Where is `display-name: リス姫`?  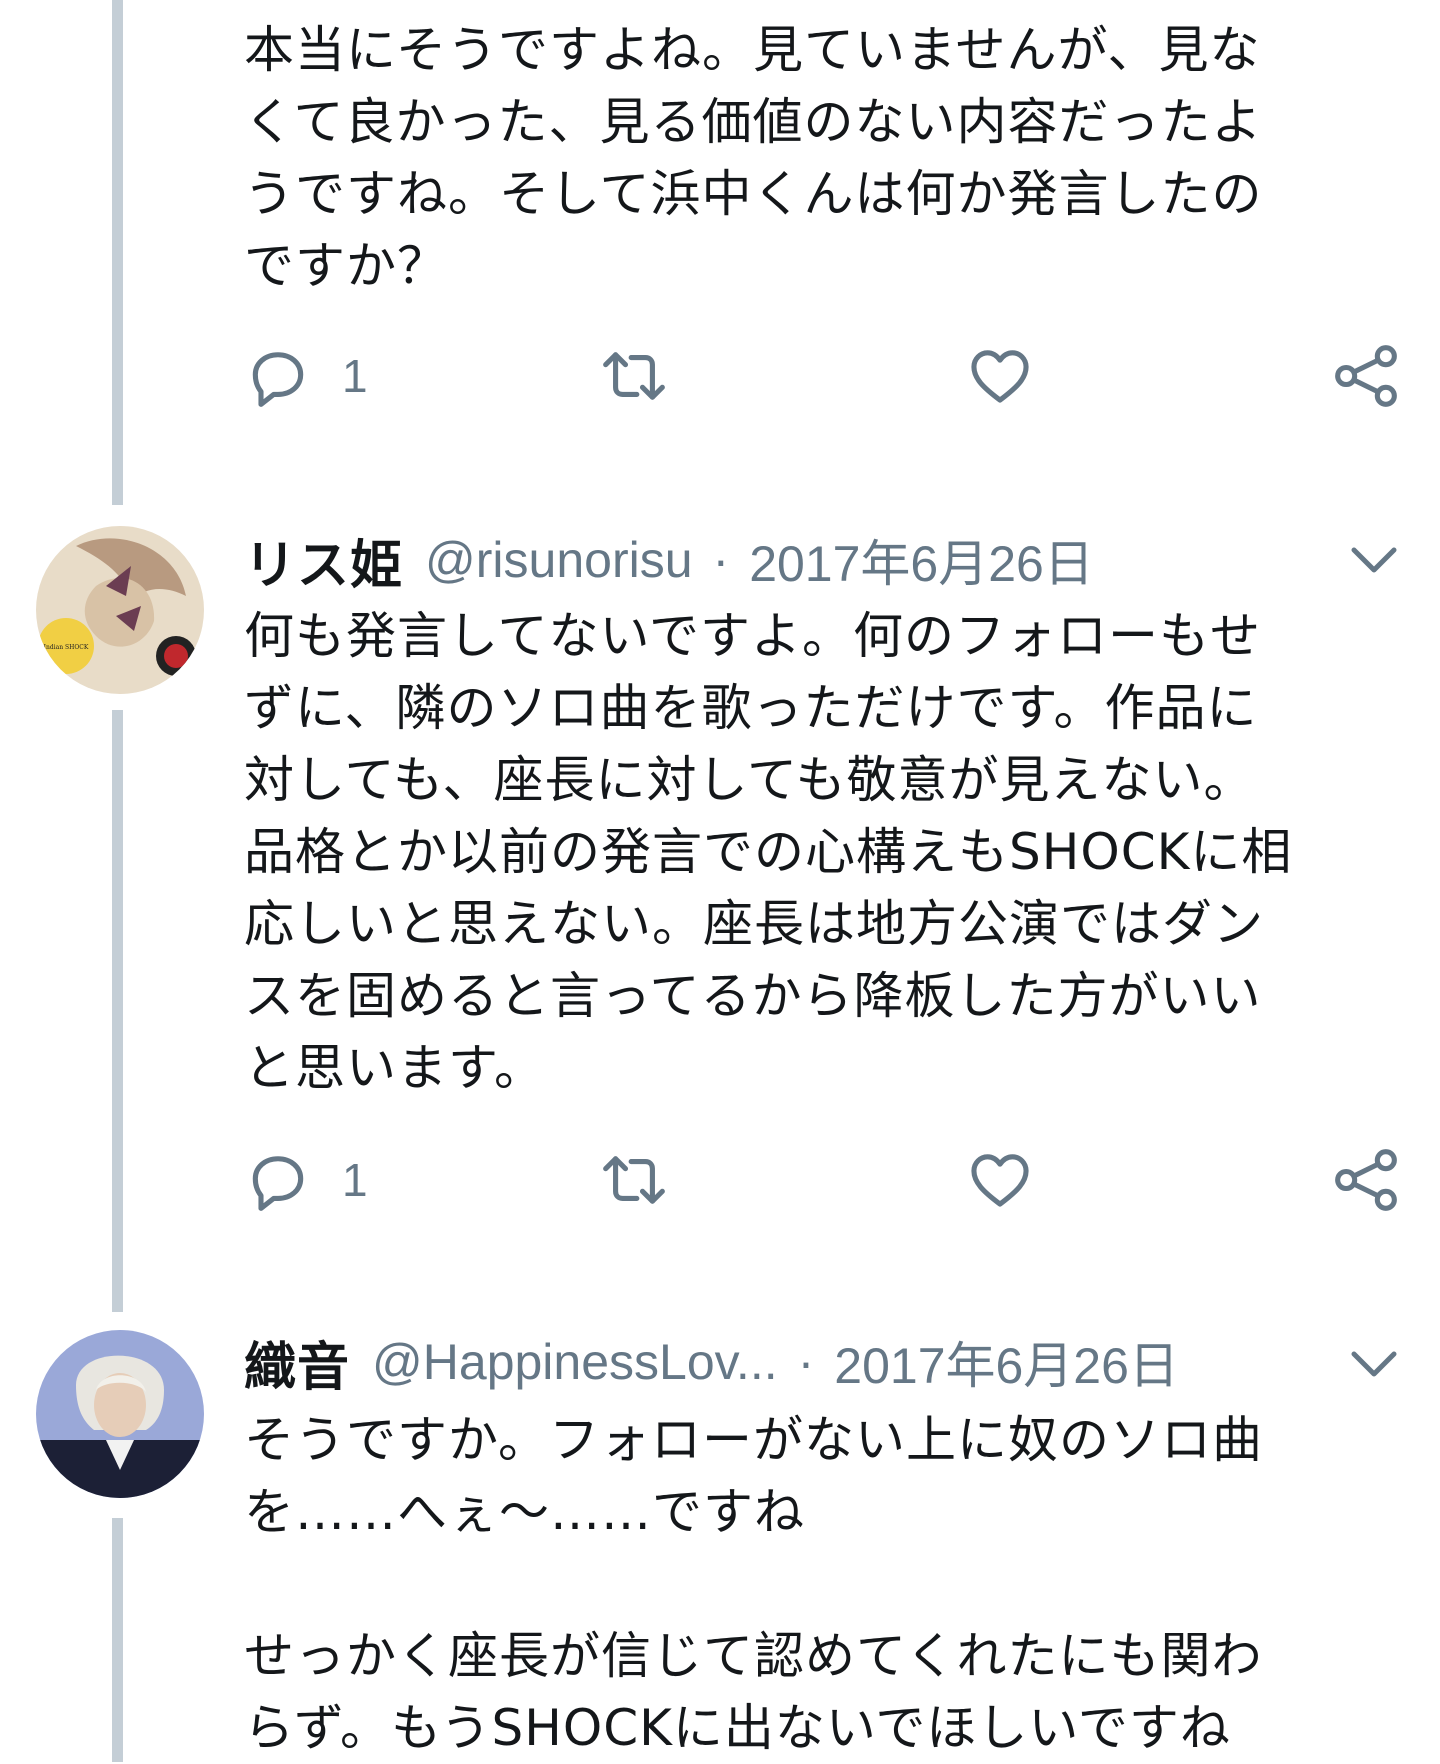 display-name: リス姫 is located at coordinates (323, 560).